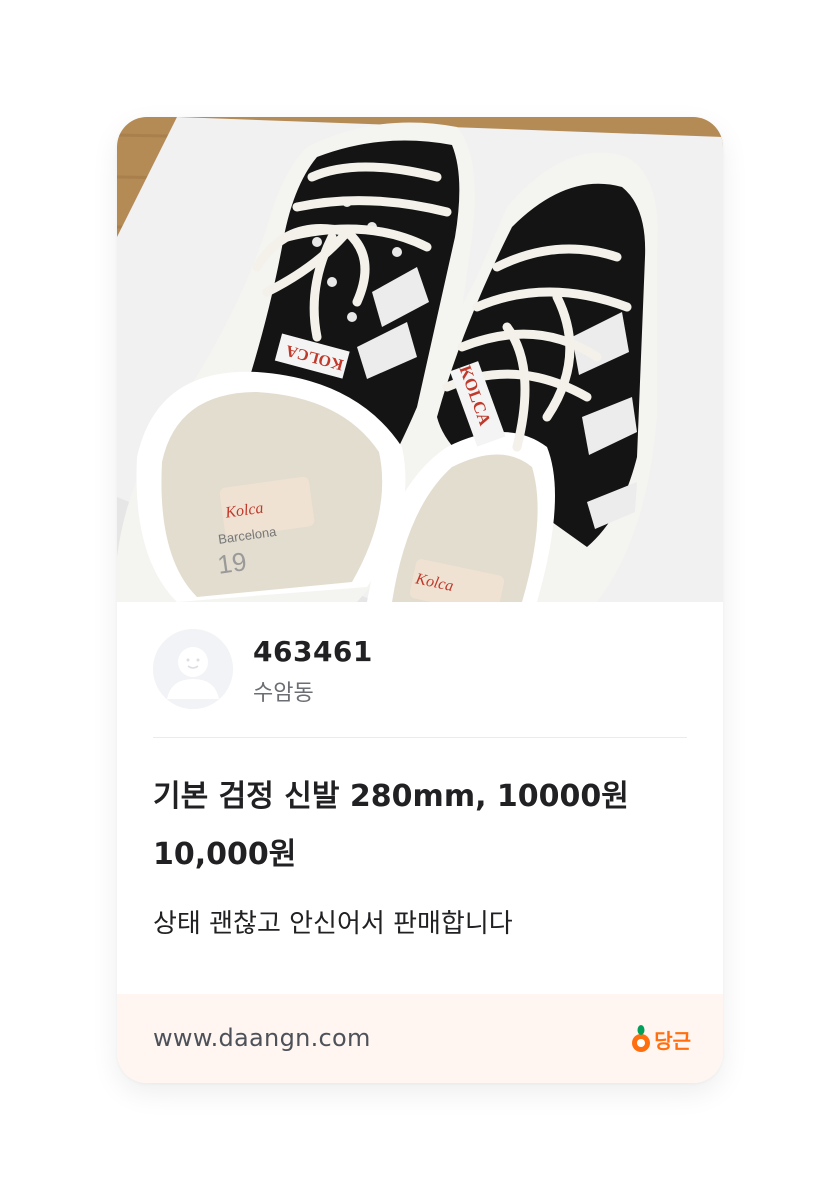 The image size is (840, 1200). Describe the element at coordinates (333, 924) in the screenshot. I see `listing-description: 상태 괜찮고 안신어서 판매합니다` at that location.